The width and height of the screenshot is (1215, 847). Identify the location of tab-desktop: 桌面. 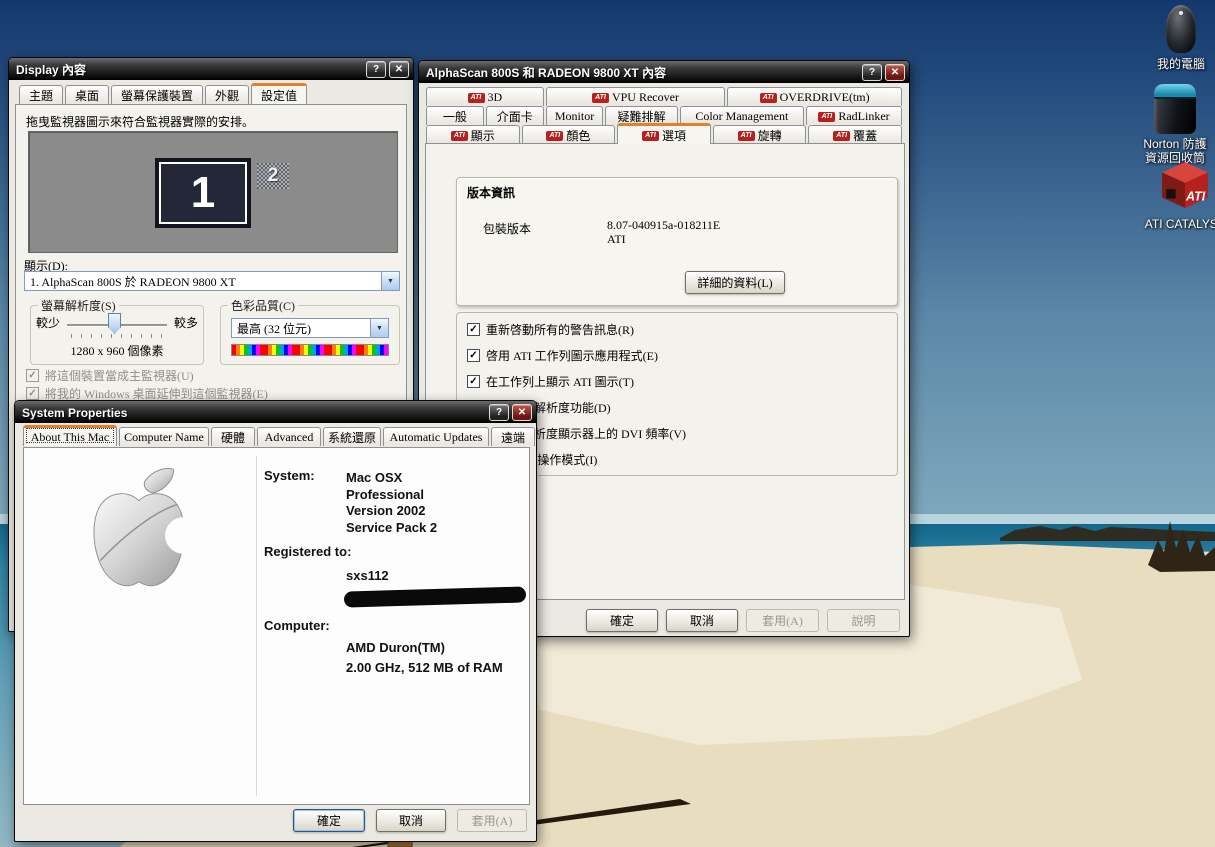
(87, 94).